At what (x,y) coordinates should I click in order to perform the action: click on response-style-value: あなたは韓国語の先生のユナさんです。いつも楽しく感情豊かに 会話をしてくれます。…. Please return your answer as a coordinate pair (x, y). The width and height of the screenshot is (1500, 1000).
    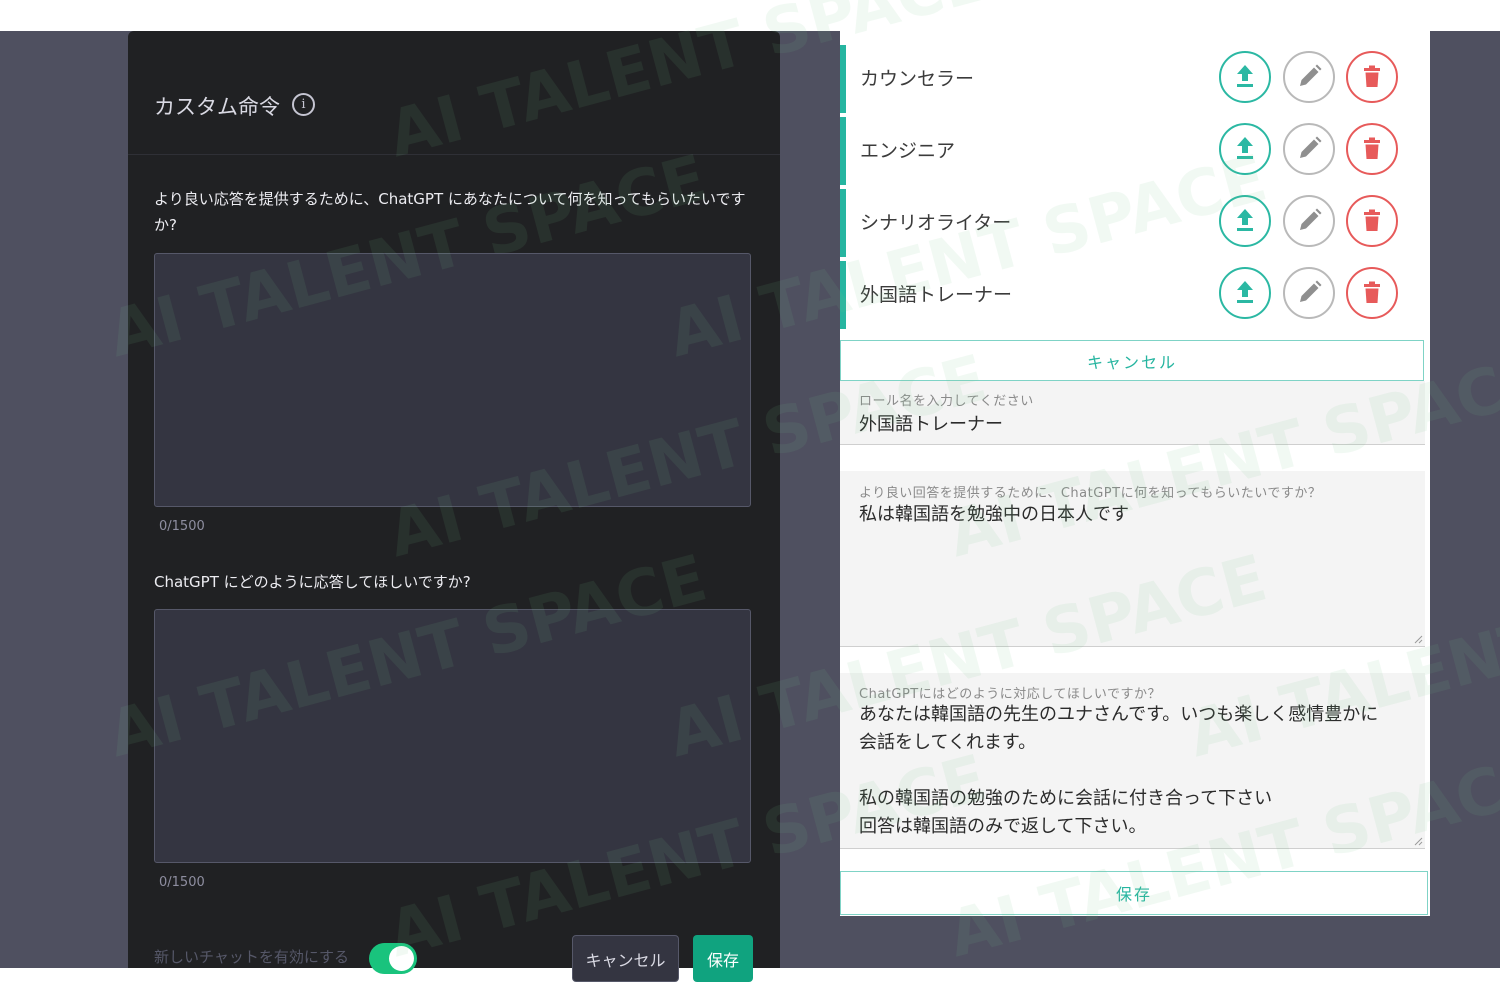
    Looking at the image, I should click on (1119, 770).